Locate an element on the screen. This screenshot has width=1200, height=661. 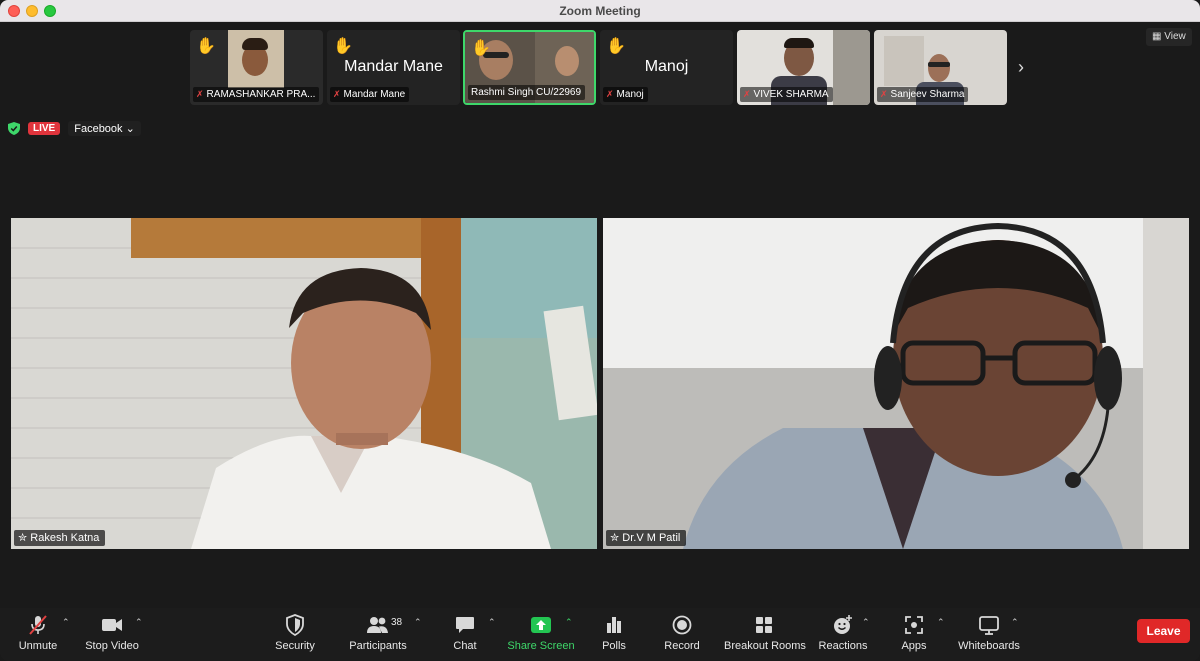
participant-tile: ✋ Mandar Mane ✗ Mandar Mane is located at coordinates (393, 67).